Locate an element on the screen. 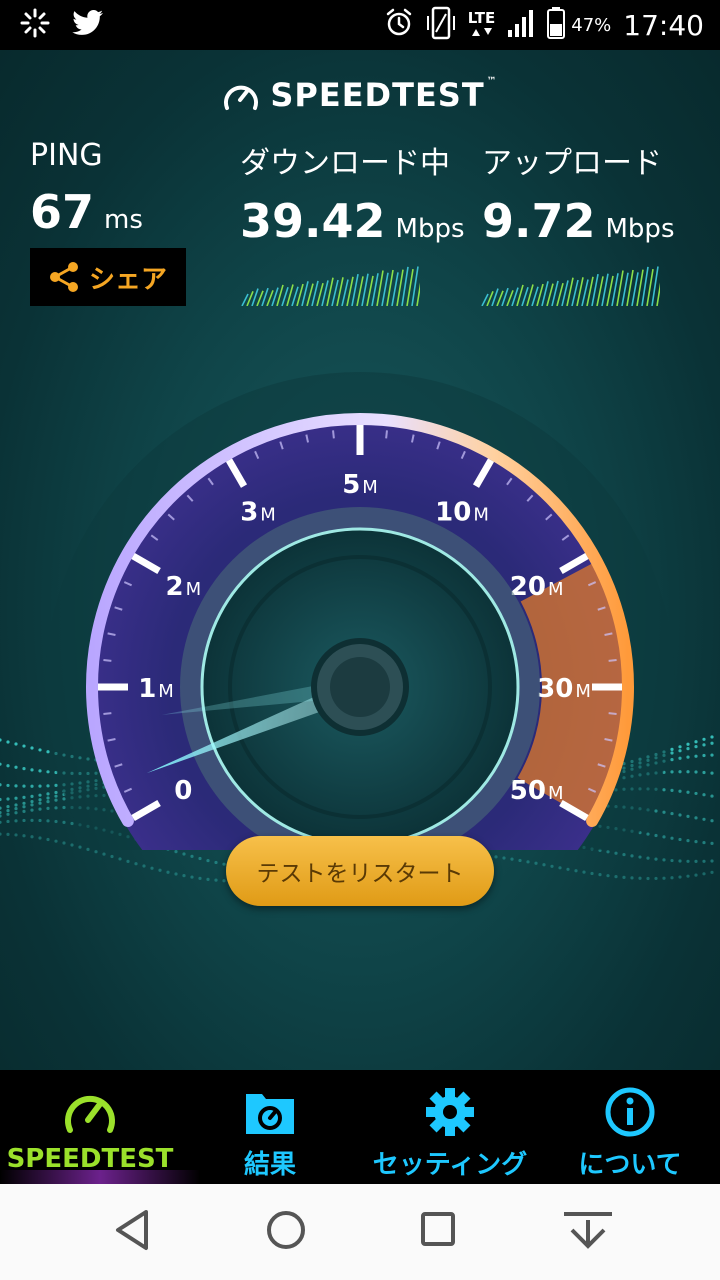  upload-value: 9.72 is located at coordinates (539, 221).